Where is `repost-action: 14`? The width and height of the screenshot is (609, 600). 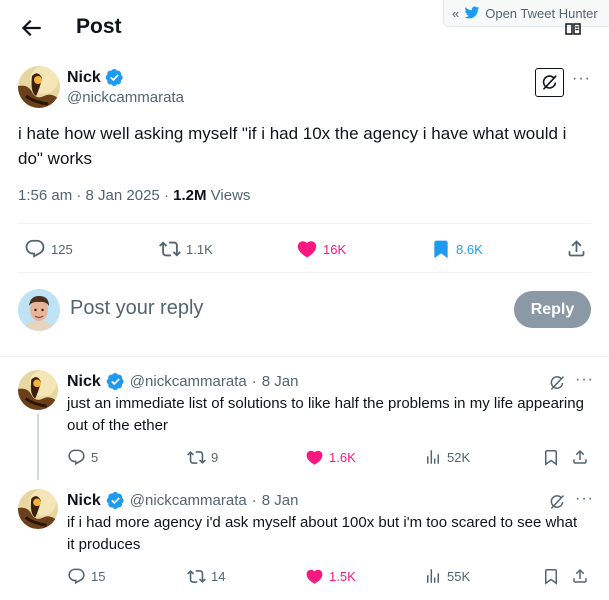 repost-action: 14 is located at coordinates (206, 576).